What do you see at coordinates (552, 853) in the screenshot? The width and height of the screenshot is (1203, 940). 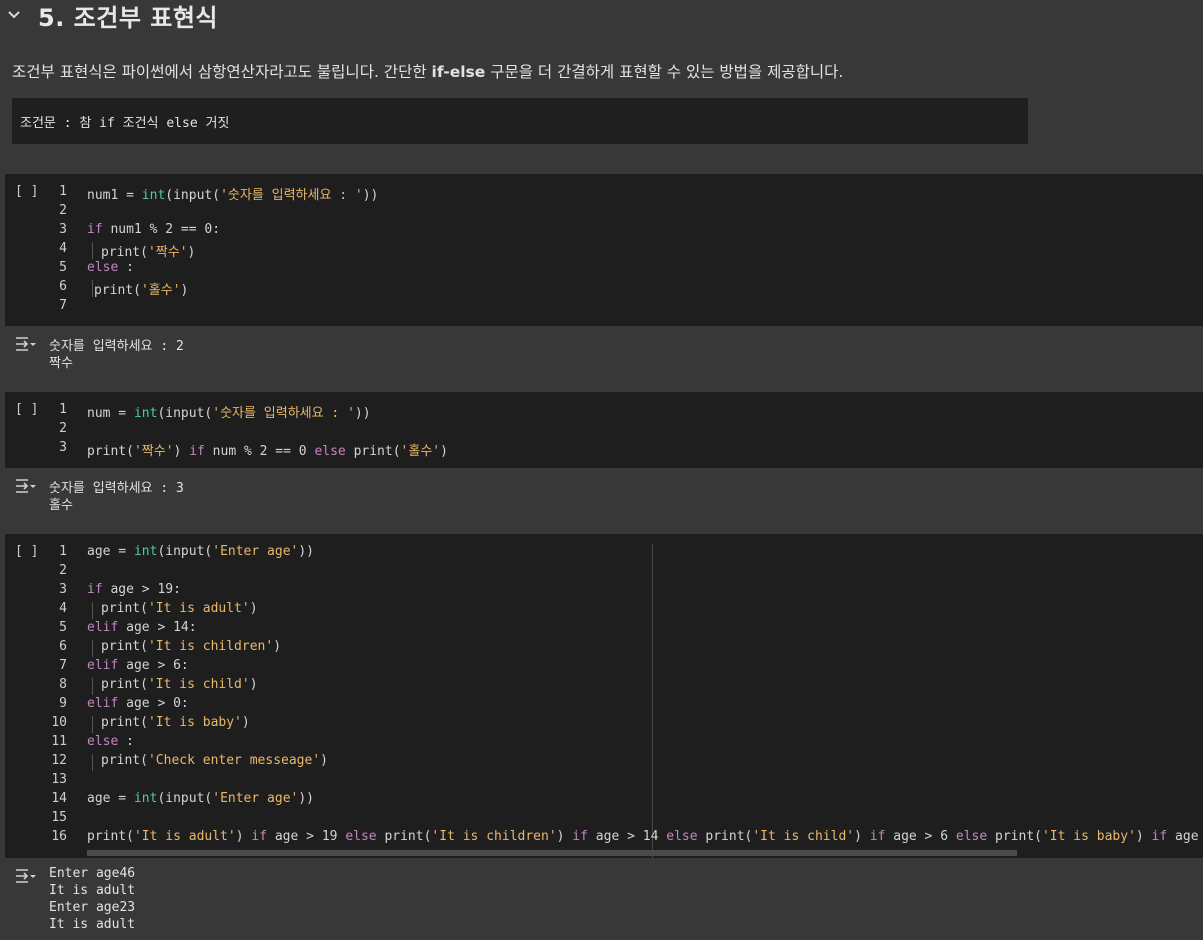 I see `horizontal-scrollbar` at bounding box center [552, 853].